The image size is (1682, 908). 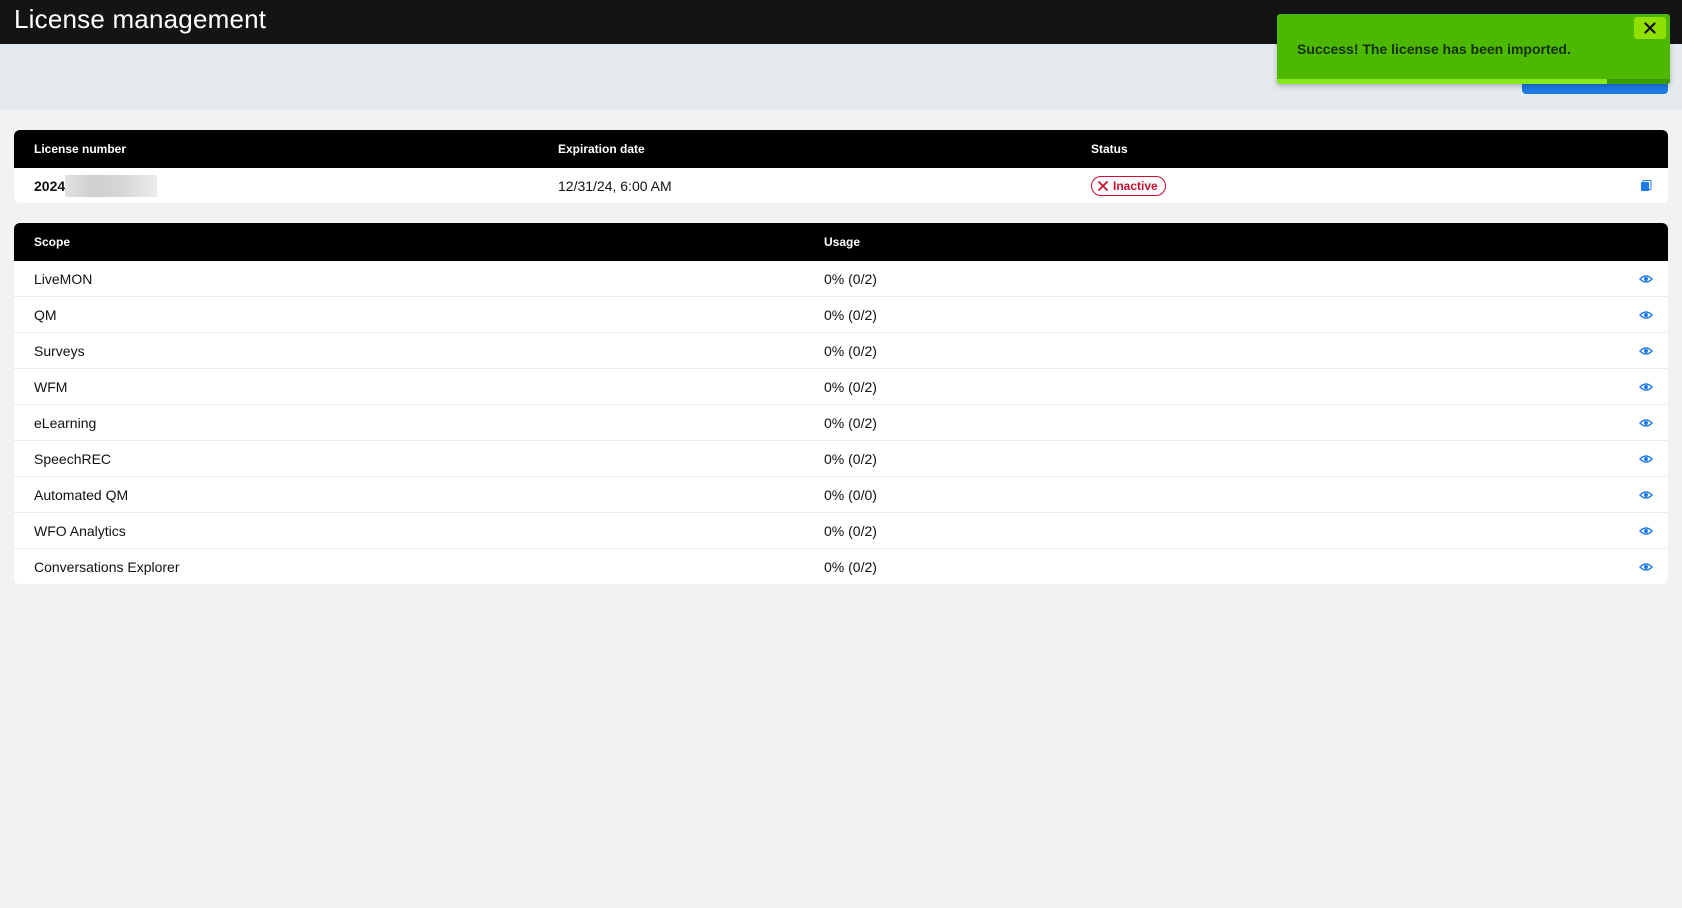 I want to click on expiration-date: 12/31/24, 6:00 AM, so click(x=615, y=185).